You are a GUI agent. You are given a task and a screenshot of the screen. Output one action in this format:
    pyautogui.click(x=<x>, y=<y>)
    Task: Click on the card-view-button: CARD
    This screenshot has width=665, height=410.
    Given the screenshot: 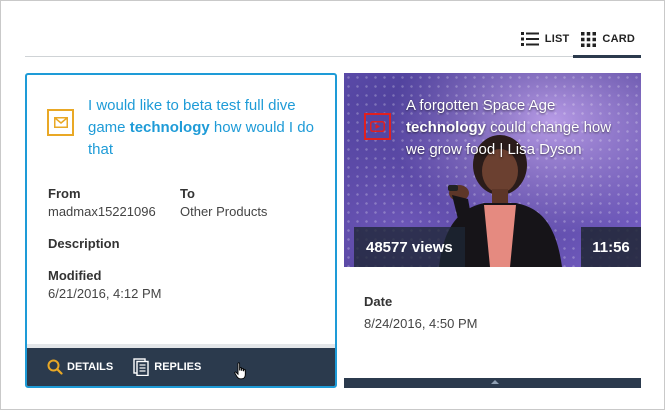 What is the action you would take?
    pyautogui.click(x=608, y=39)
    